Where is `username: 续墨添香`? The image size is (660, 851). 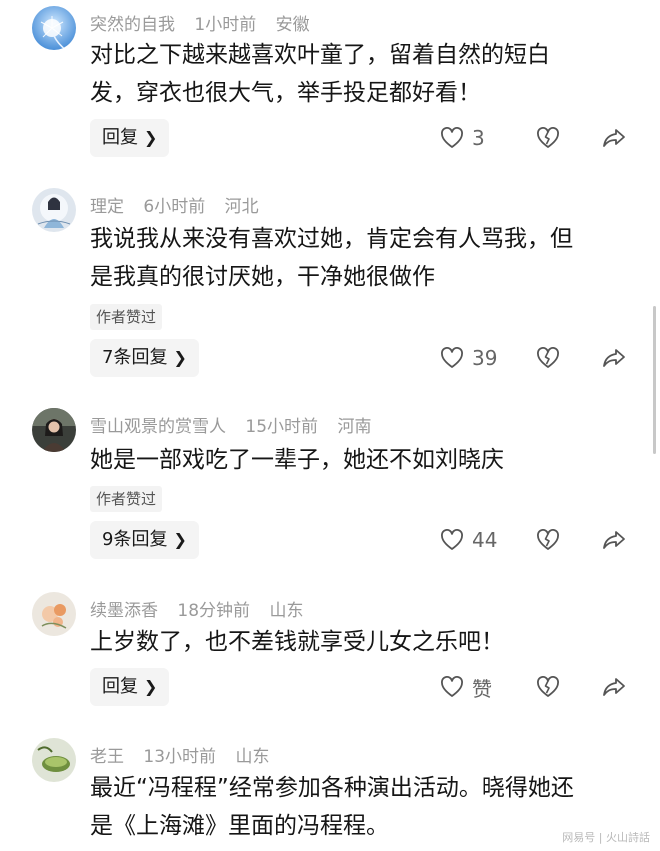 username: 续墨添香 is located at coordinates (124, 611).